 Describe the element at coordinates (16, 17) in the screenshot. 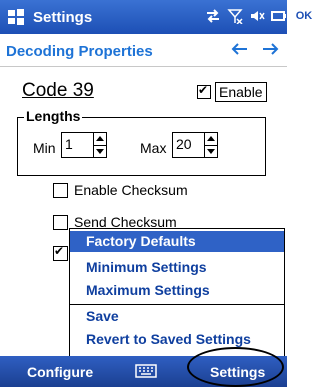

I see `windows-logo-icon` at that location.